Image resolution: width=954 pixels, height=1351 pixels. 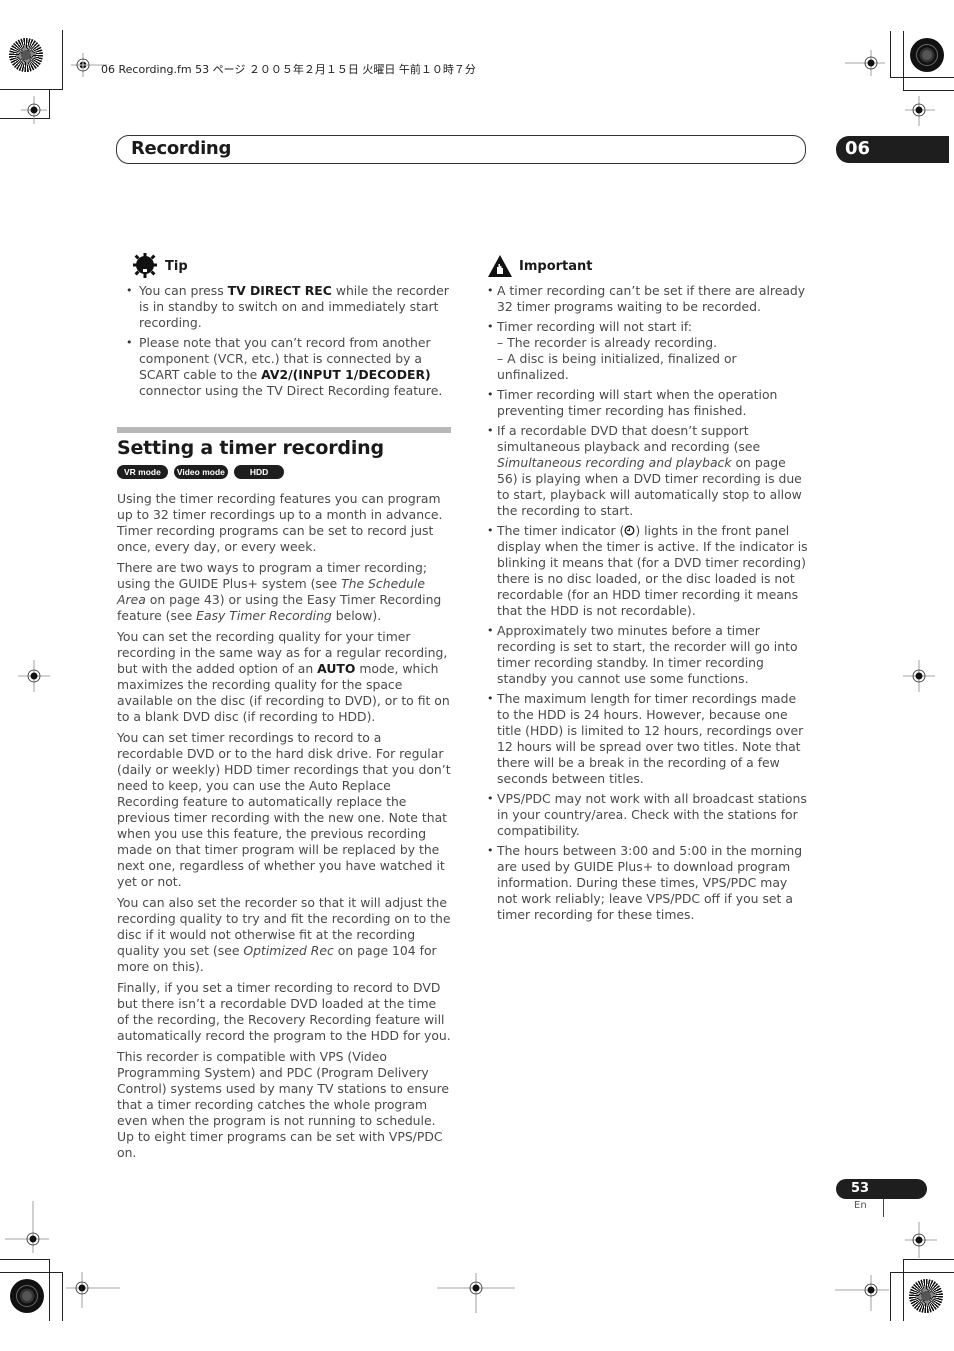 I want to click on tip-label: Tip, so click(x=176, y=266).